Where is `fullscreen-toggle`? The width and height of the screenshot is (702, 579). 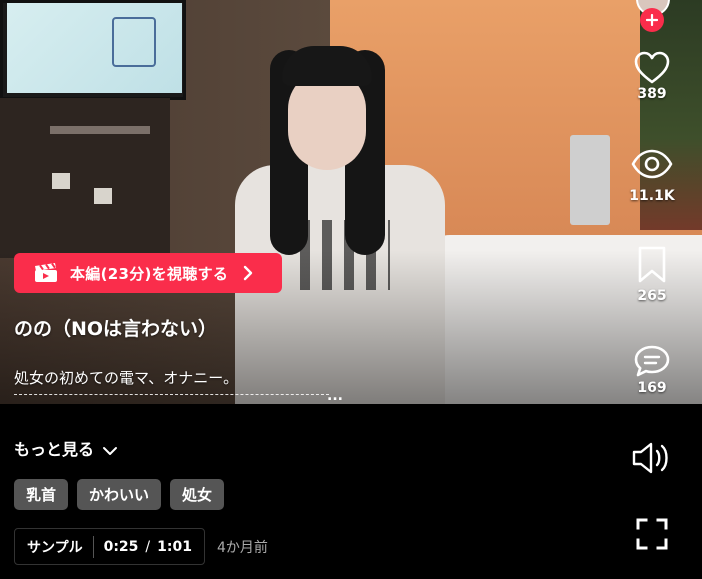
fullscreen-toggle is located at coordinates (652, 534).